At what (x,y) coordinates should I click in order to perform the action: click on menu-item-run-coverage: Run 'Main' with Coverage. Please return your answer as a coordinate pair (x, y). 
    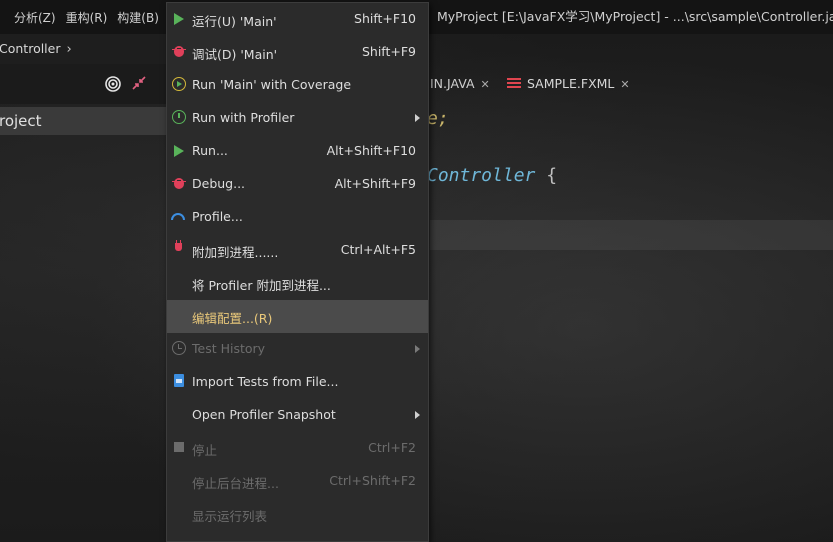
    Looking at the image, I should click on (297, 85).